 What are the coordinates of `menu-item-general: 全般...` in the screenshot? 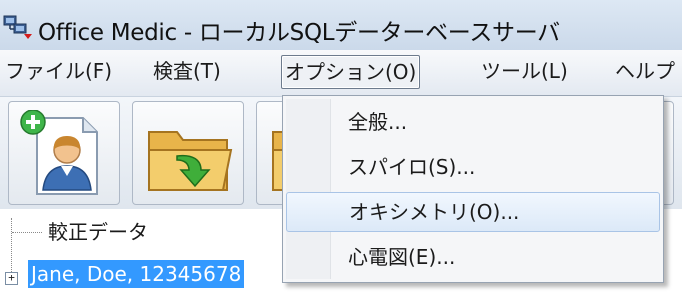 It's located at (473, 122).